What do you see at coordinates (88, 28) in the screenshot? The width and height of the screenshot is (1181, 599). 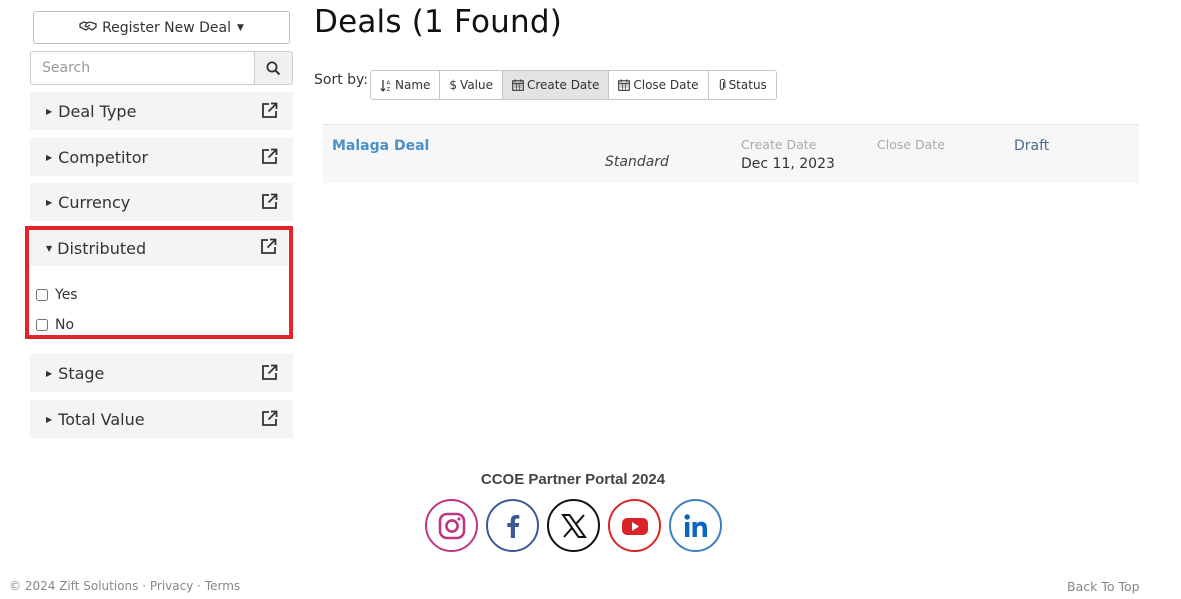 I see `handshake-icon` at bounding box center [88, 28].